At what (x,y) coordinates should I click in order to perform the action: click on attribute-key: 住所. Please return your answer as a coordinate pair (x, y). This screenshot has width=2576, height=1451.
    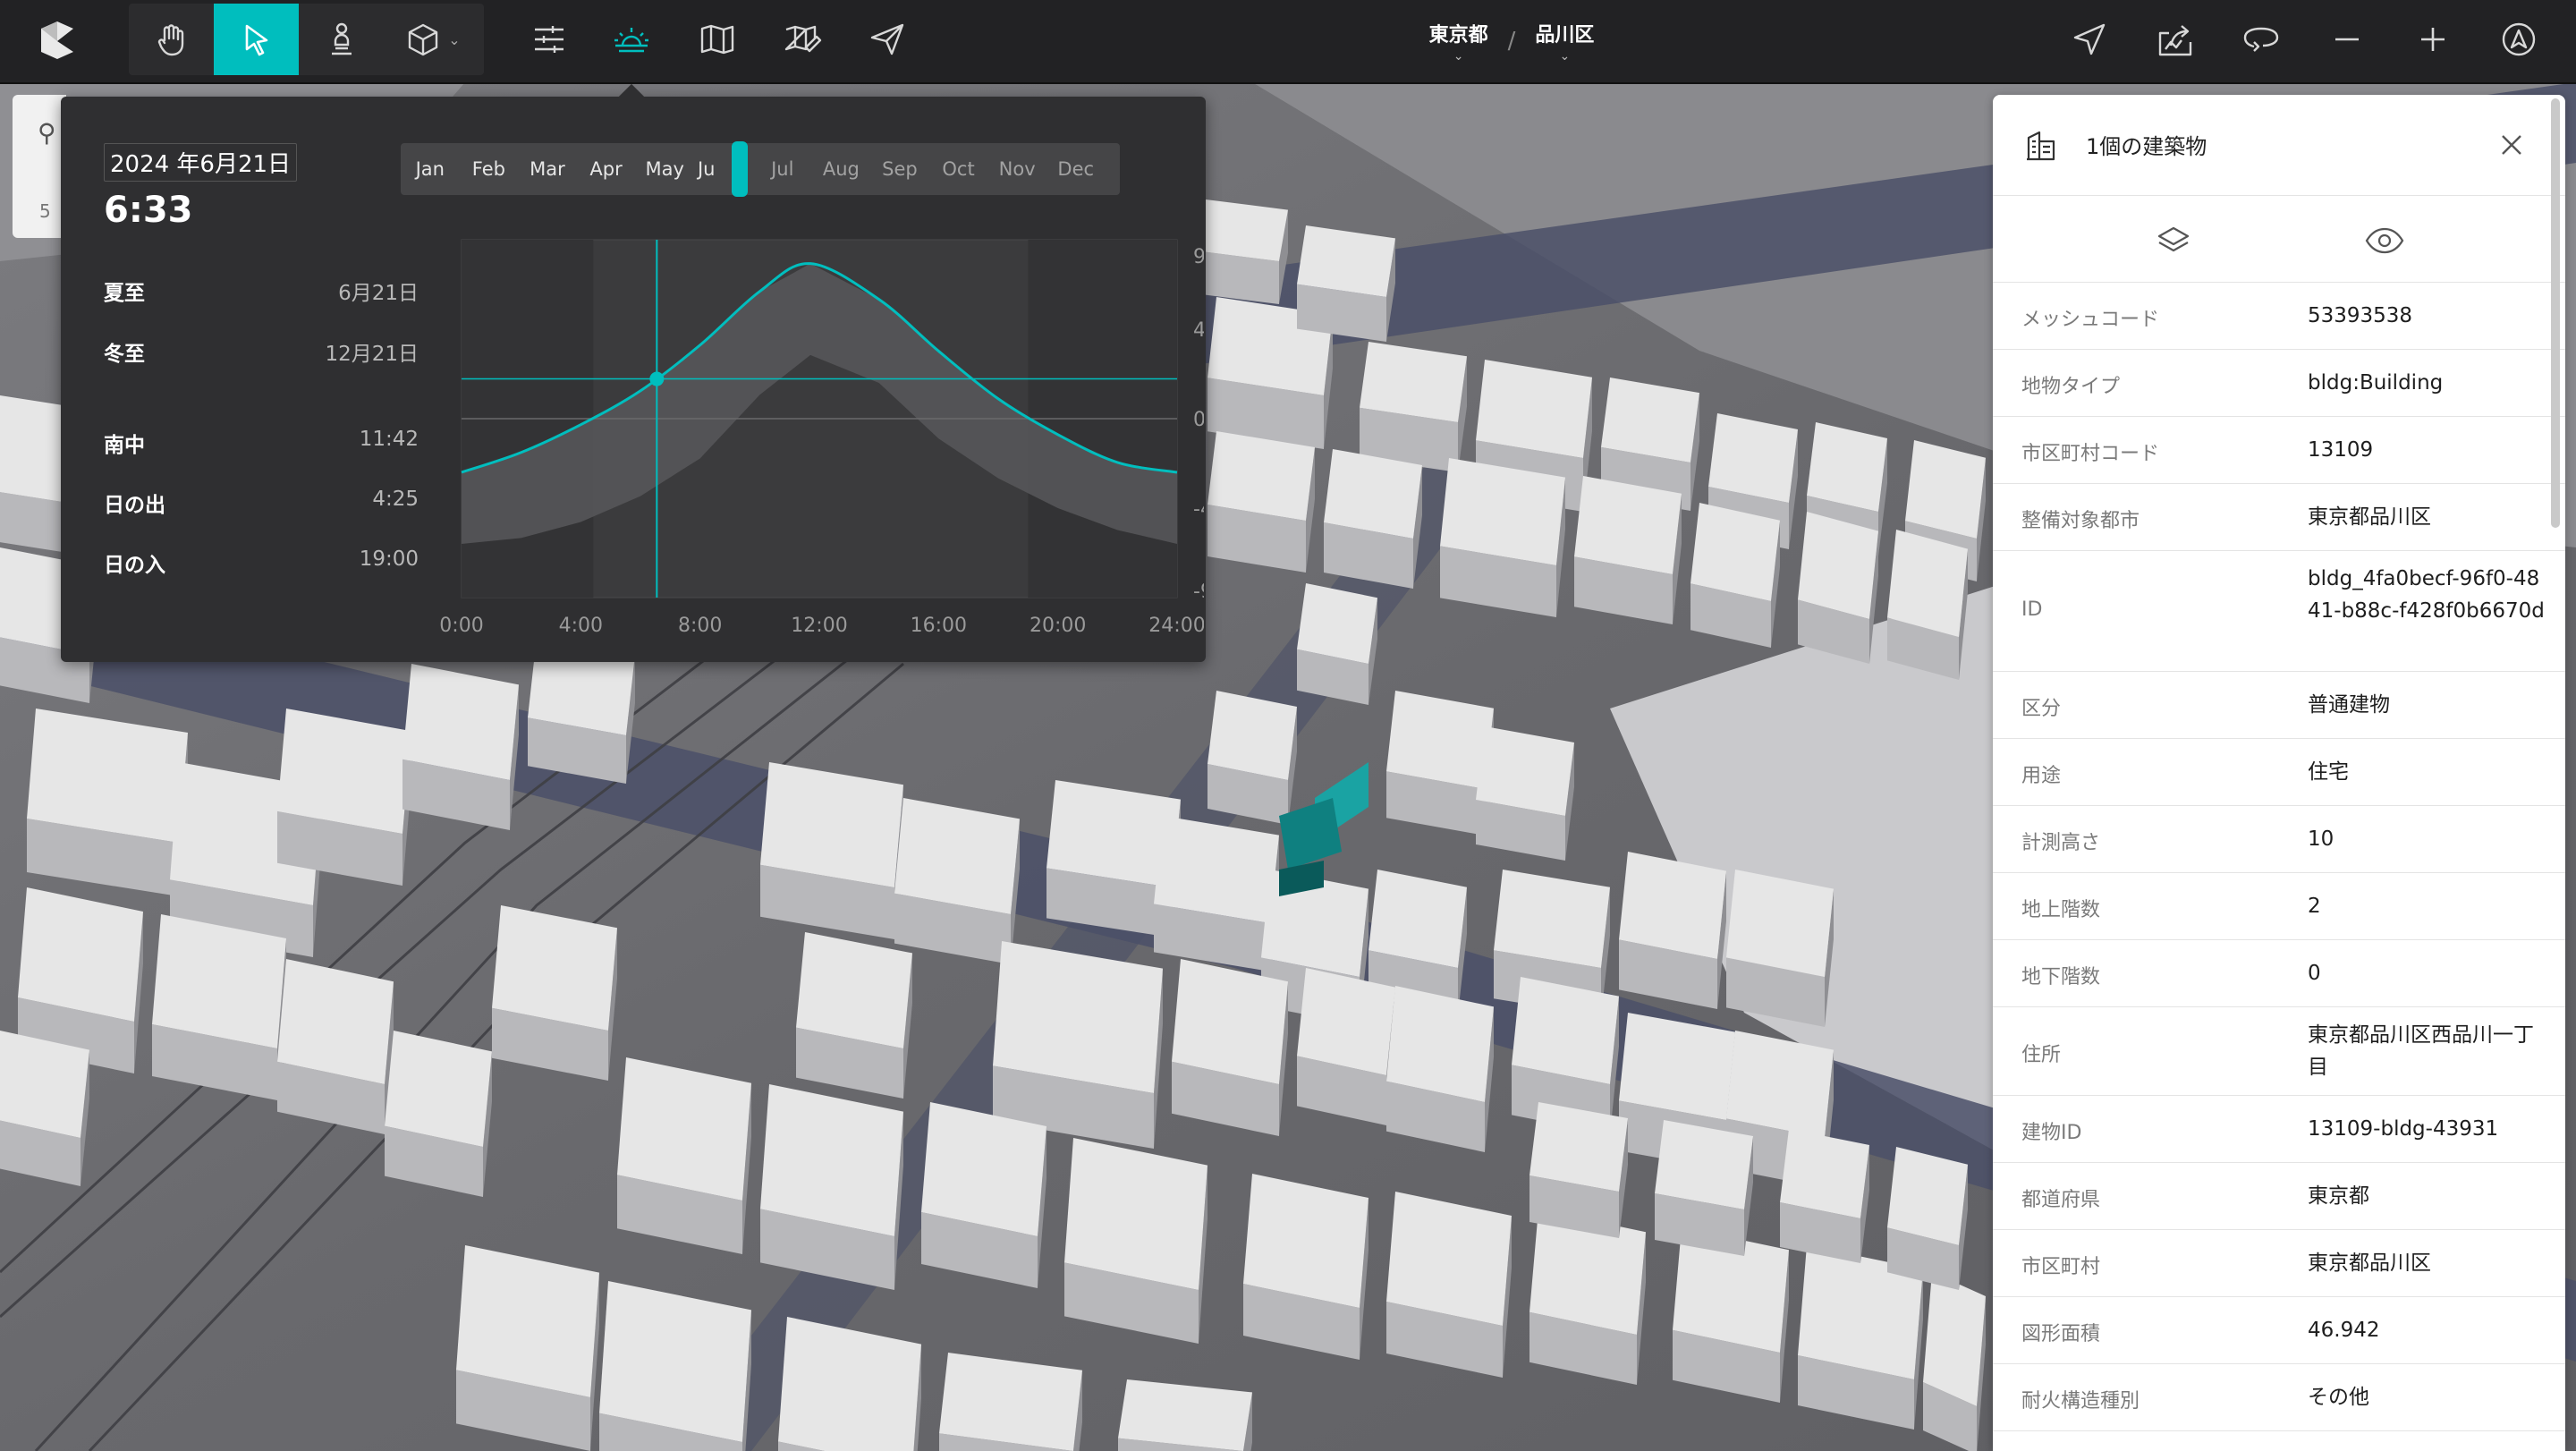
    Looking at the image, I should click on (2041, 1055).